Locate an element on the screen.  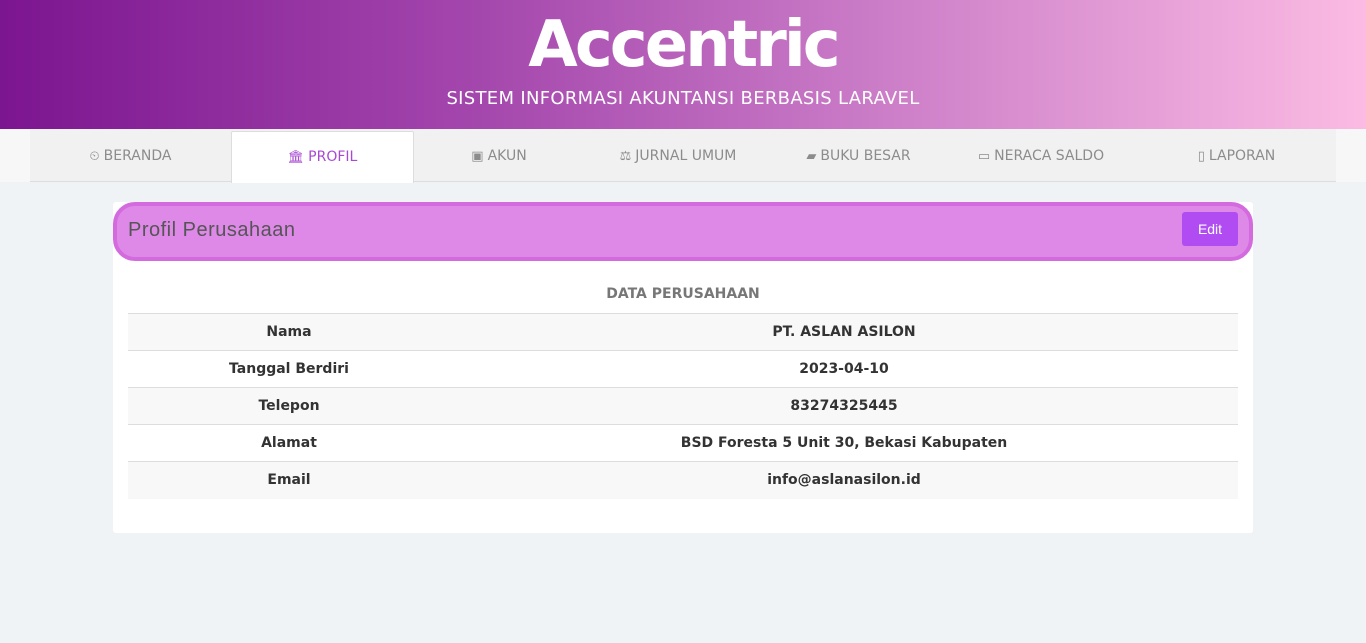
tab-neraca-saldo: ▭ NERACA SALDO is located at coordinates (1041, 156).